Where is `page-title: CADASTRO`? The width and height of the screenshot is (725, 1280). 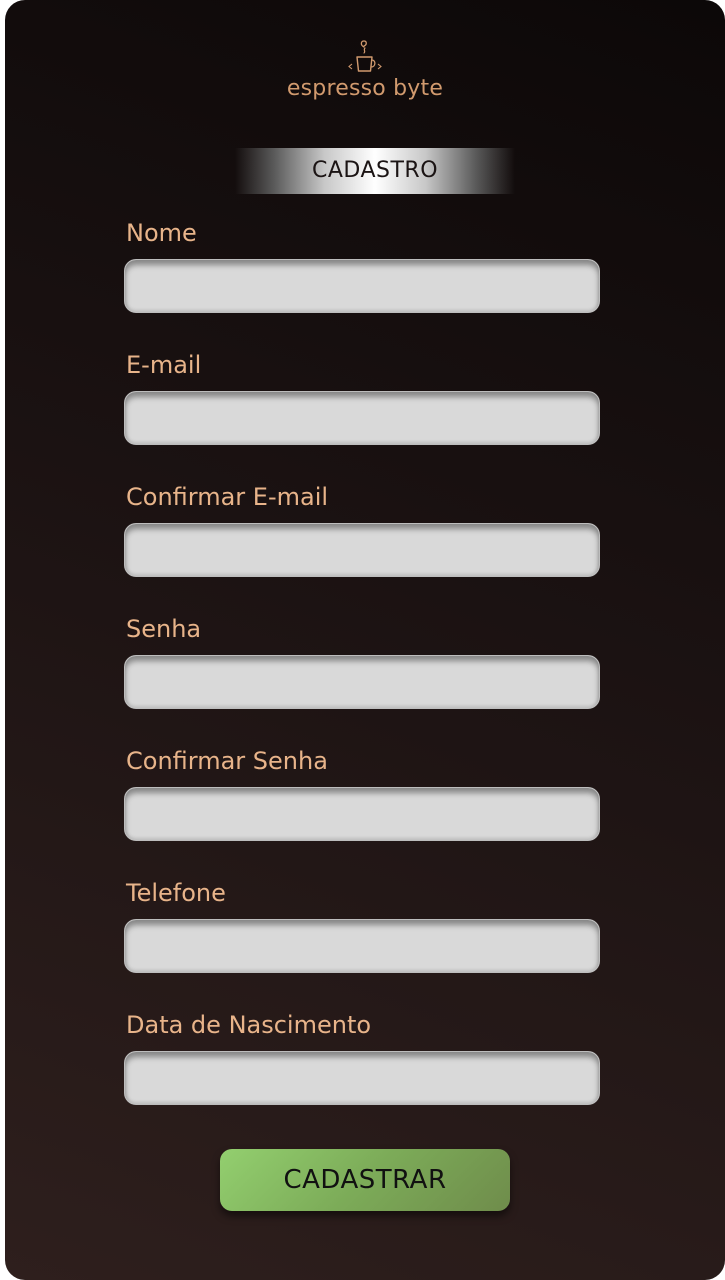
page-title: CADASTRO is located at coordinates (375, 171).